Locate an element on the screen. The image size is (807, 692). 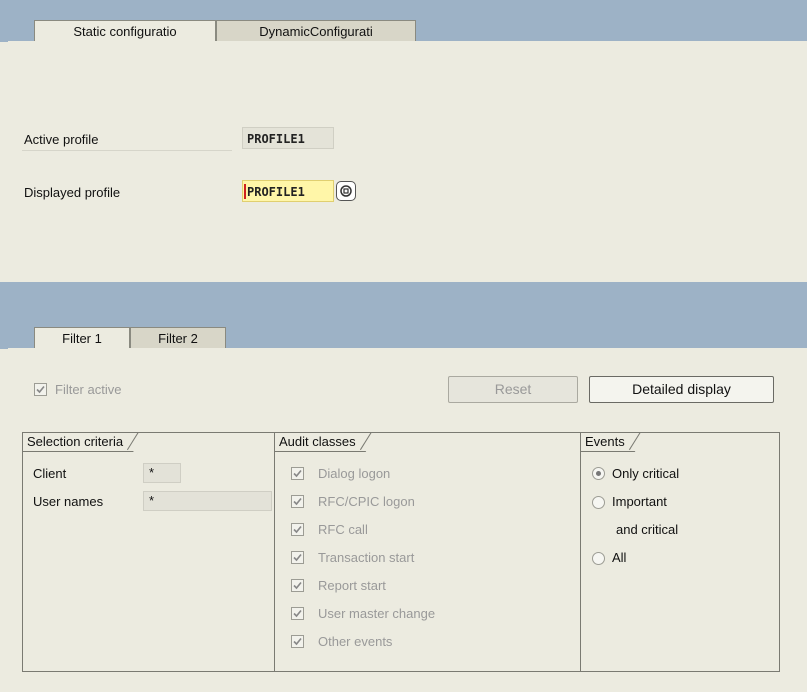
events-title: Events is located at coordinates (614, 442).